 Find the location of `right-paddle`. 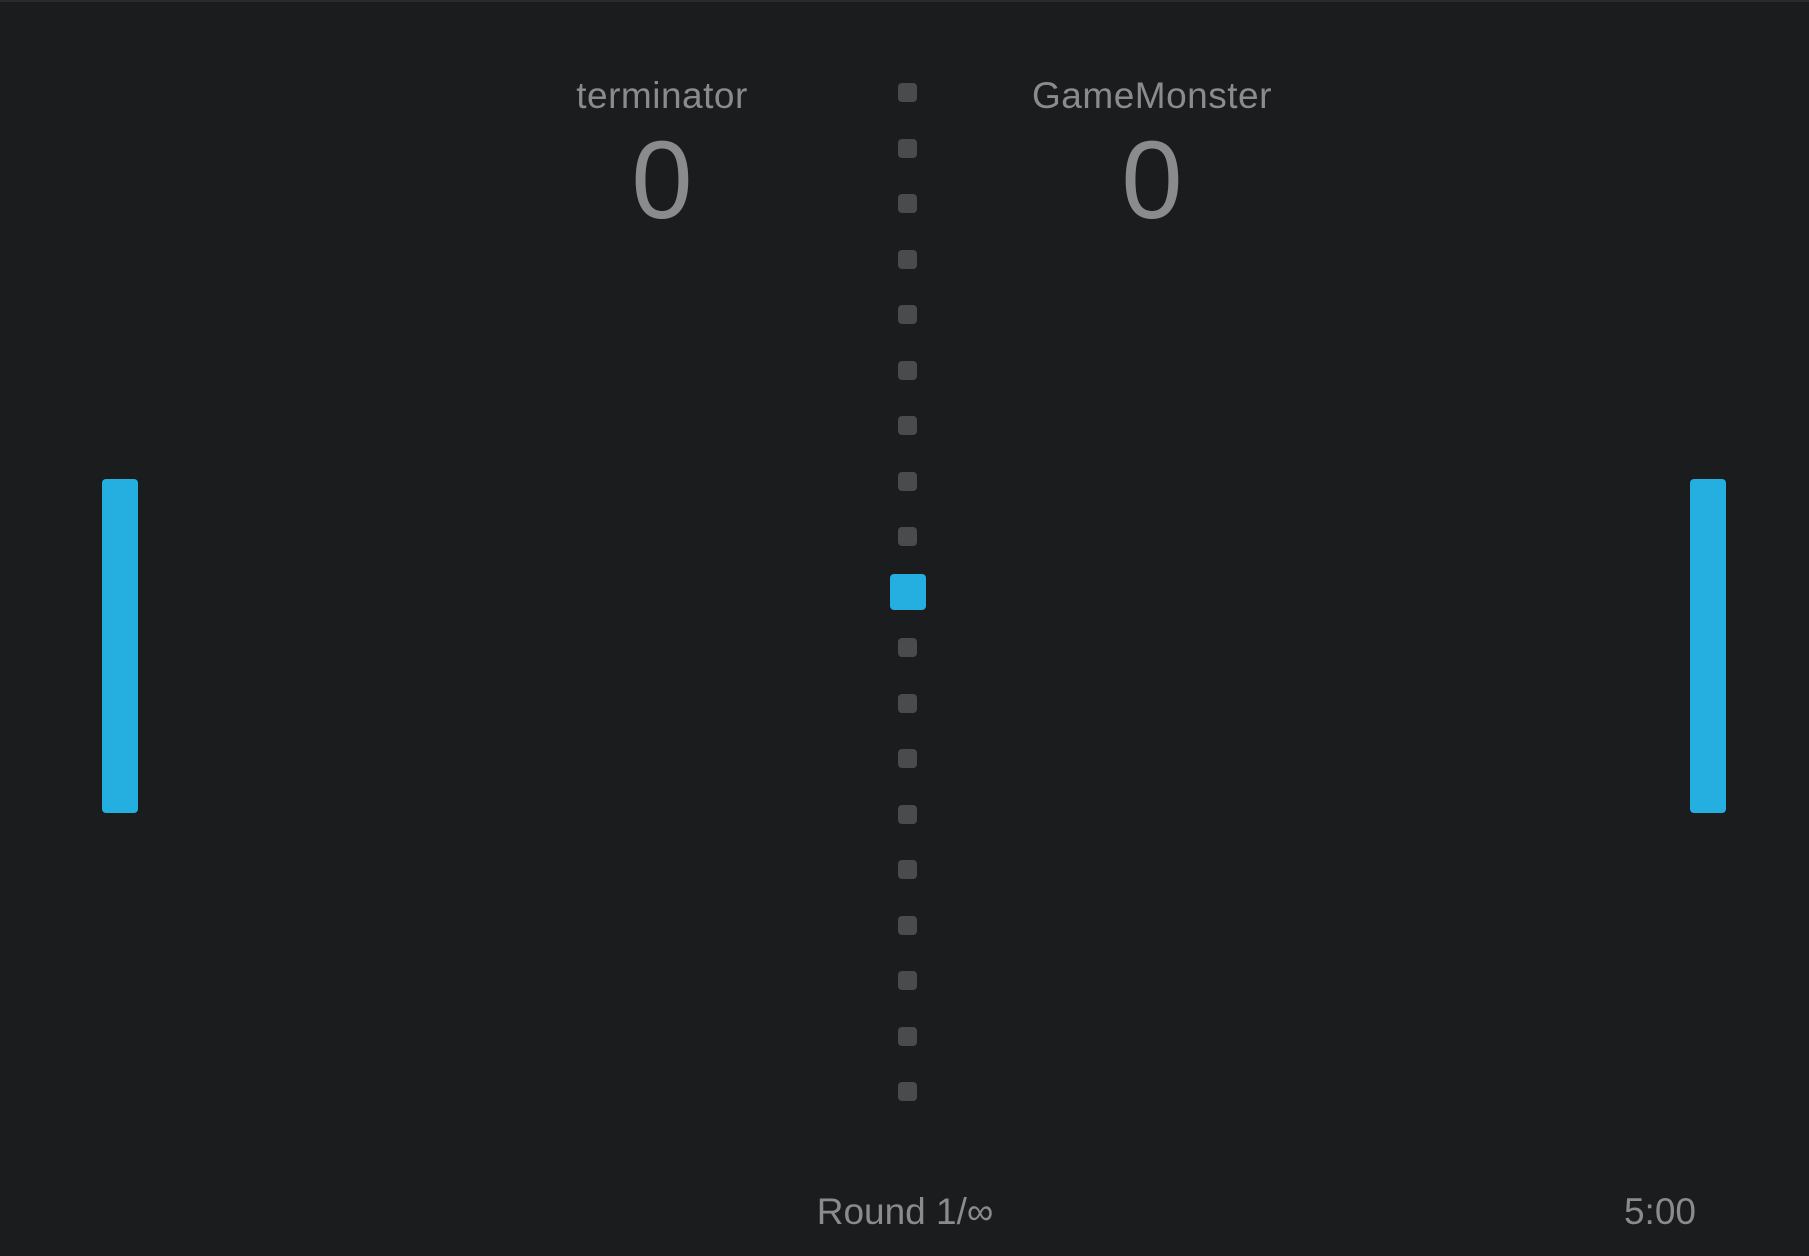

right-paddle is located at coordinates (1708, 646).